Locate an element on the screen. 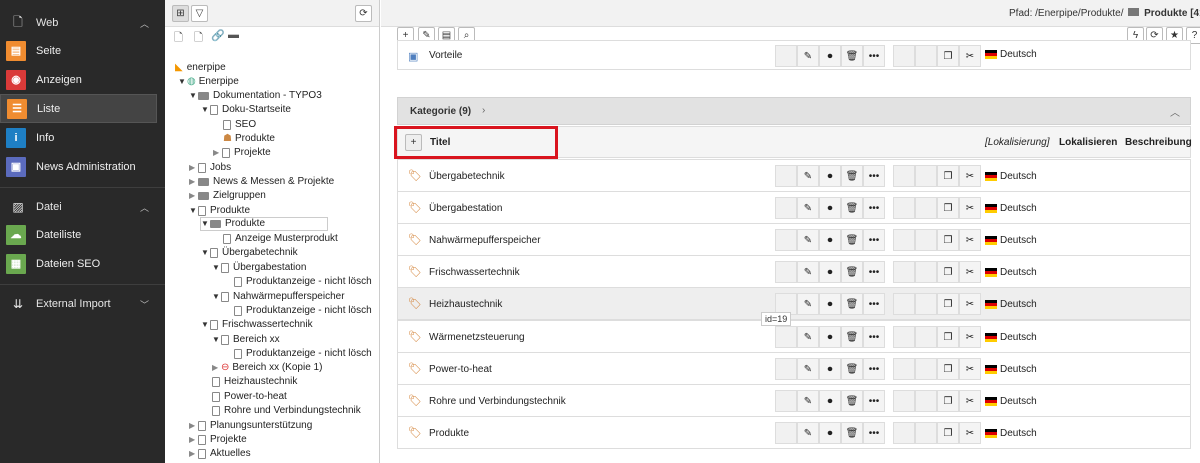 This screenshot has height=463, width=1200. record-title: Nahwärmepufferspeicher is located at coordinates (485, 240).